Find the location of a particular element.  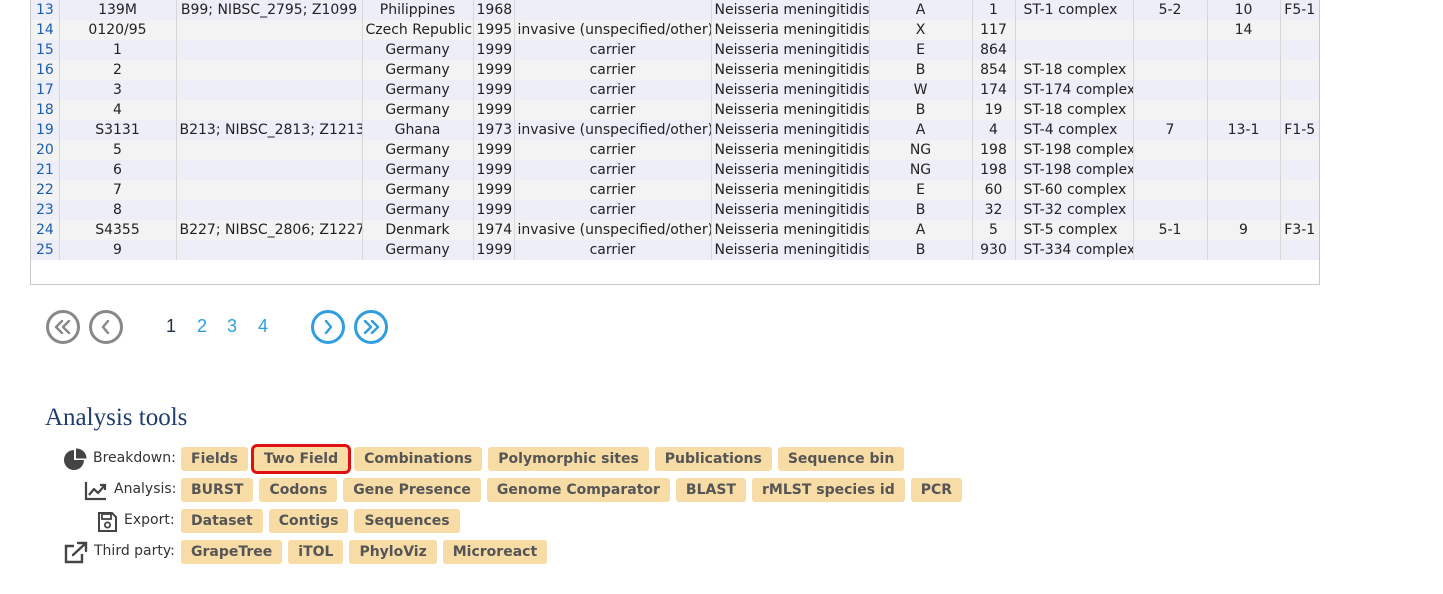

third-party-buttons: GrapeTree iTOL PhyloViz Microreact is located at coordinates (364, 552).